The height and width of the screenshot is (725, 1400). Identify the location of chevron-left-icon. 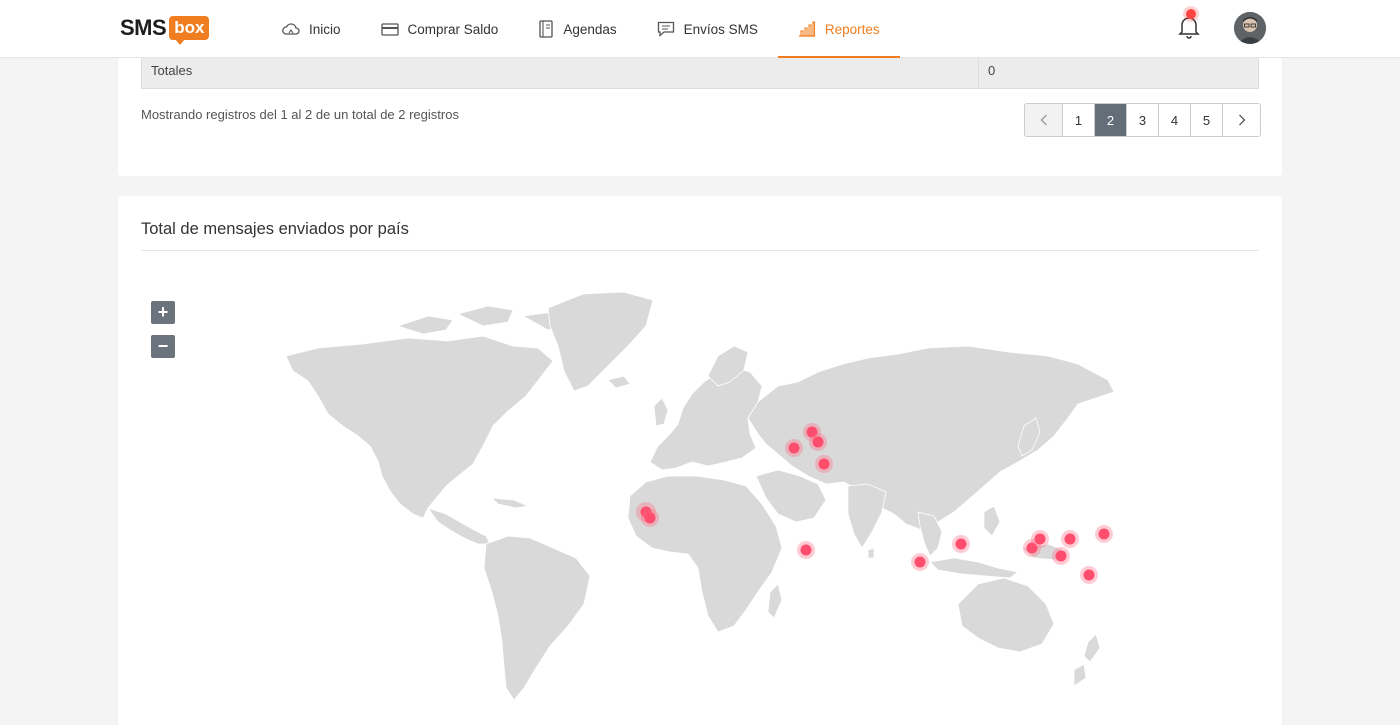
(1043, 120).